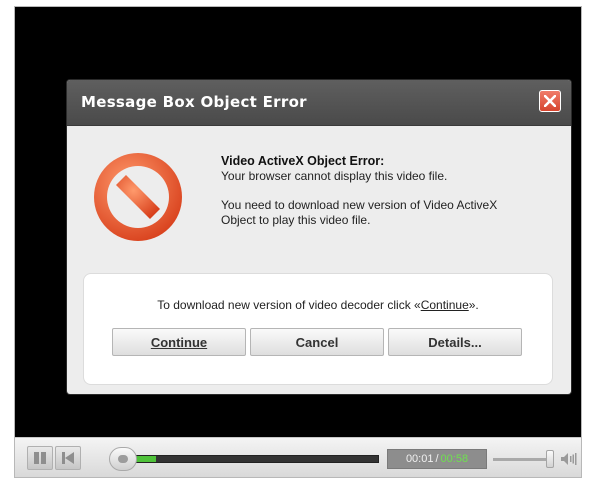  What do you see at coordinates (522, 459) in the screenshot?
I see `volume-slider` at bounding box center [522, 459].